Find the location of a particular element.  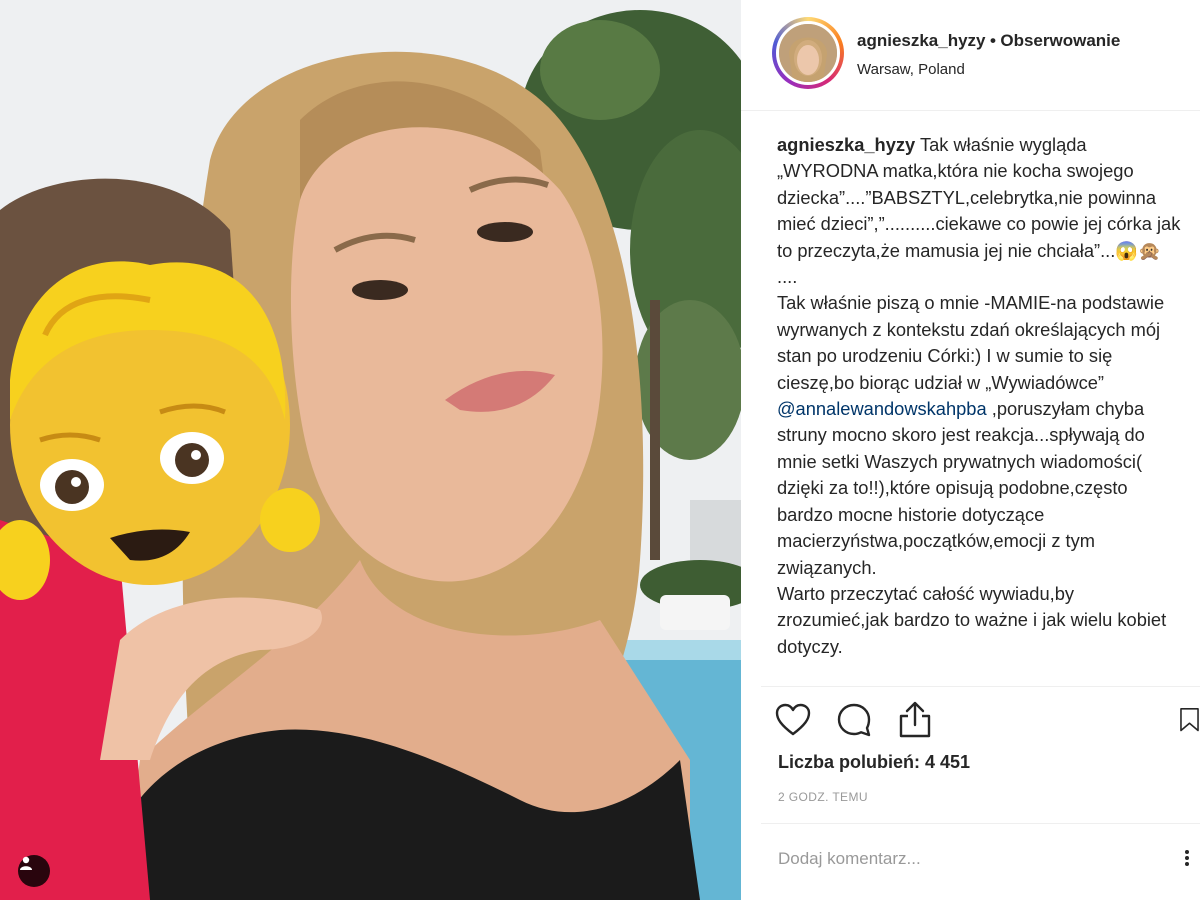

comment-input is located at coordinates (978, 859).